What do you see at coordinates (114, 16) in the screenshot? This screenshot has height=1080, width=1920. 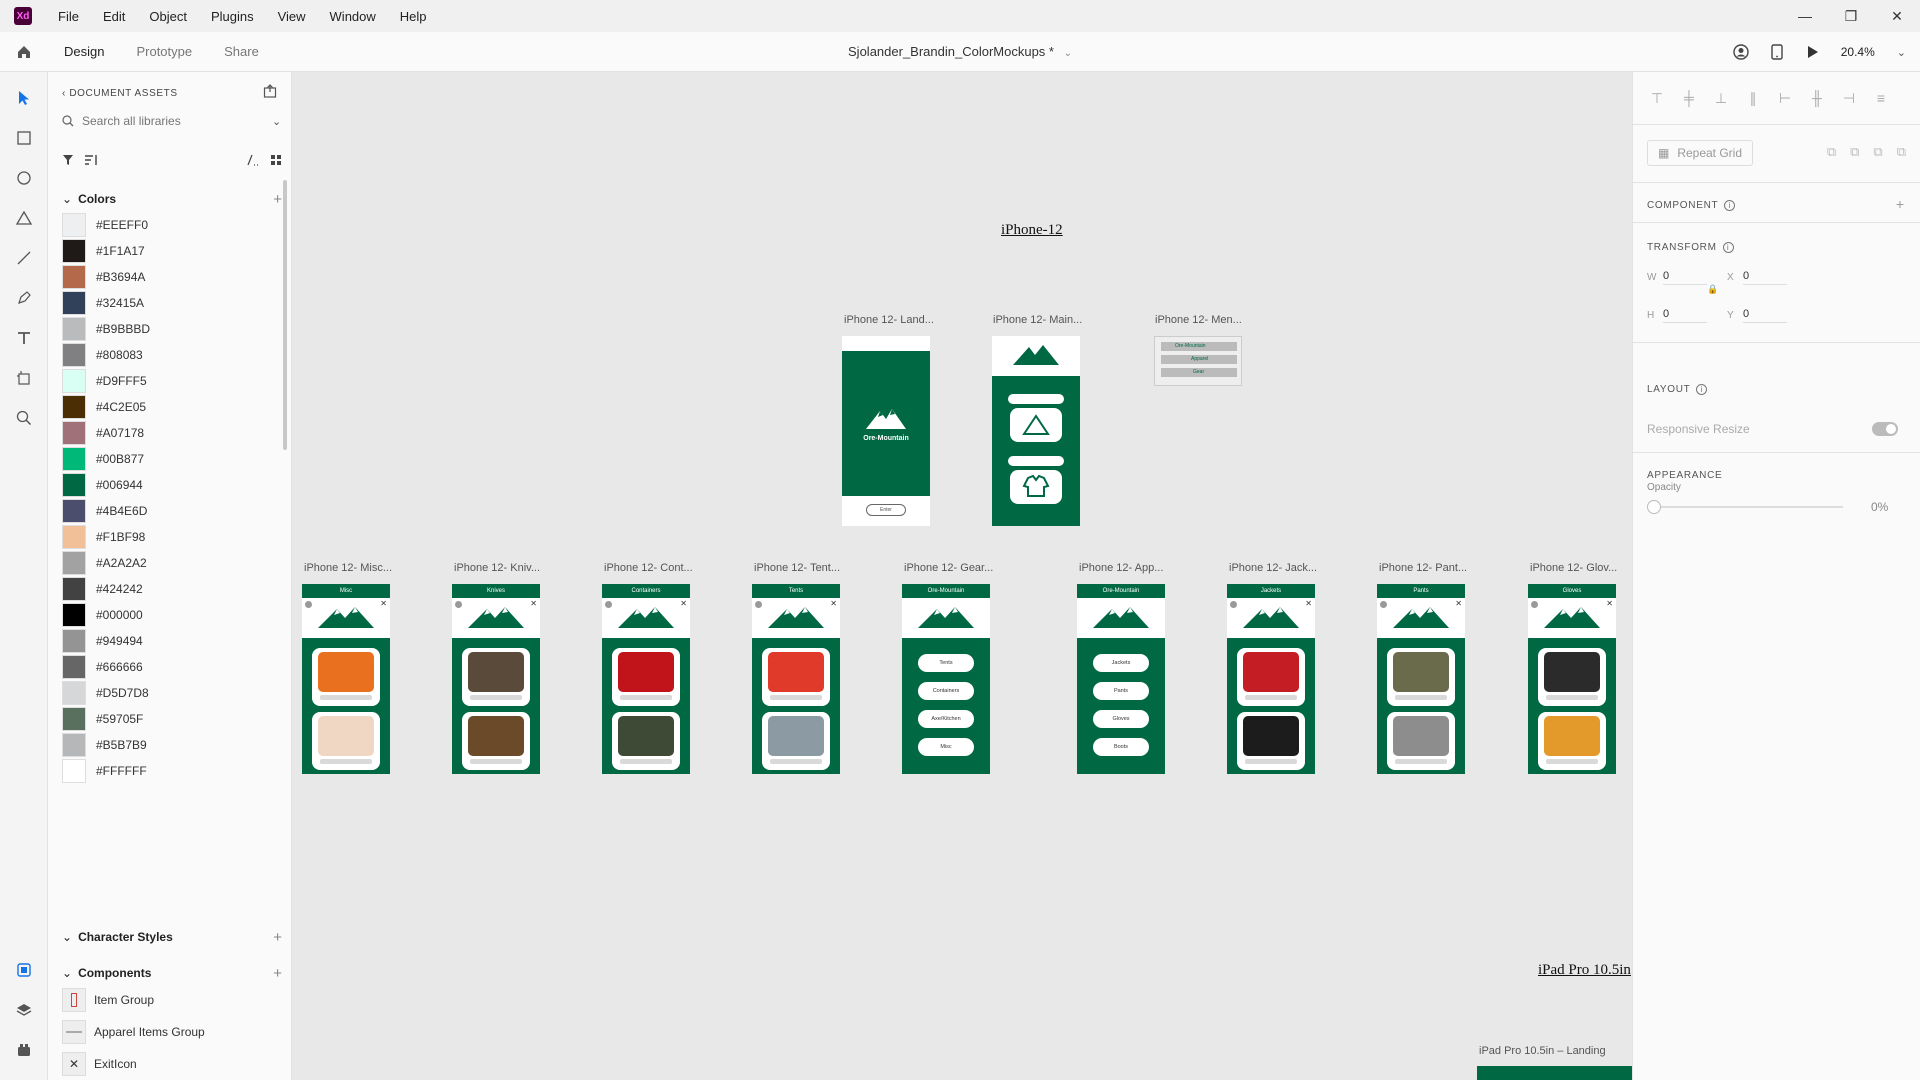 I see `menu-edit: Edit` at bounding box center [114, 16].